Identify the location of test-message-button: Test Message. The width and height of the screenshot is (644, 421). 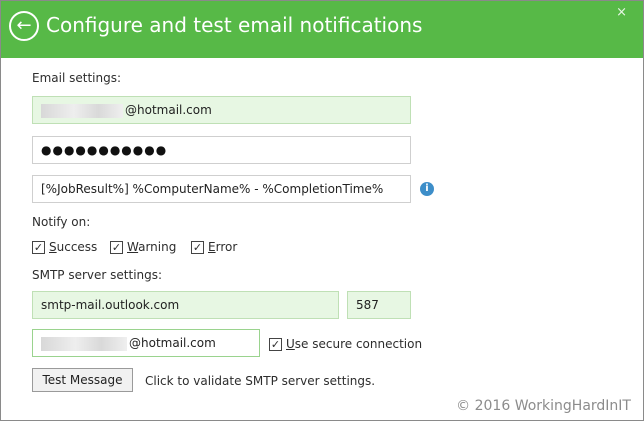
(82, 380).